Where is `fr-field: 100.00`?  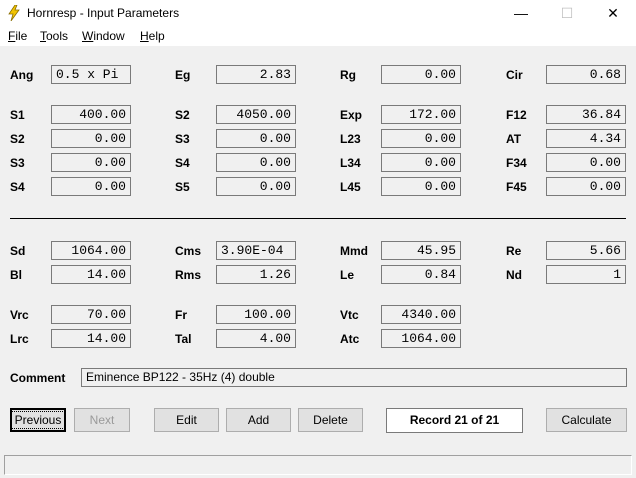 fr-field: 100.00 is located at coordinates (256, 314).